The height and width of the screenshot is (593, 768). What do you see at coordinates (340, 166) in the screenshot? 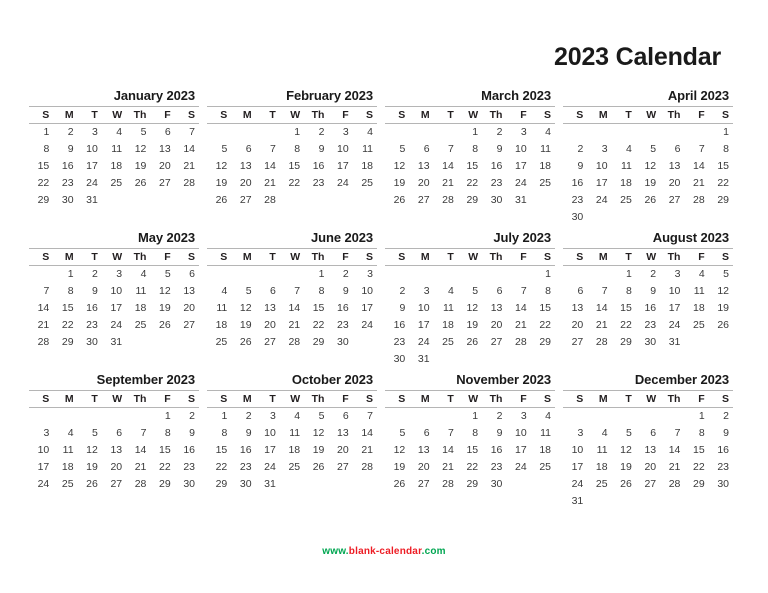
I see `day-cell: 17` at bounding box center [340, 166].